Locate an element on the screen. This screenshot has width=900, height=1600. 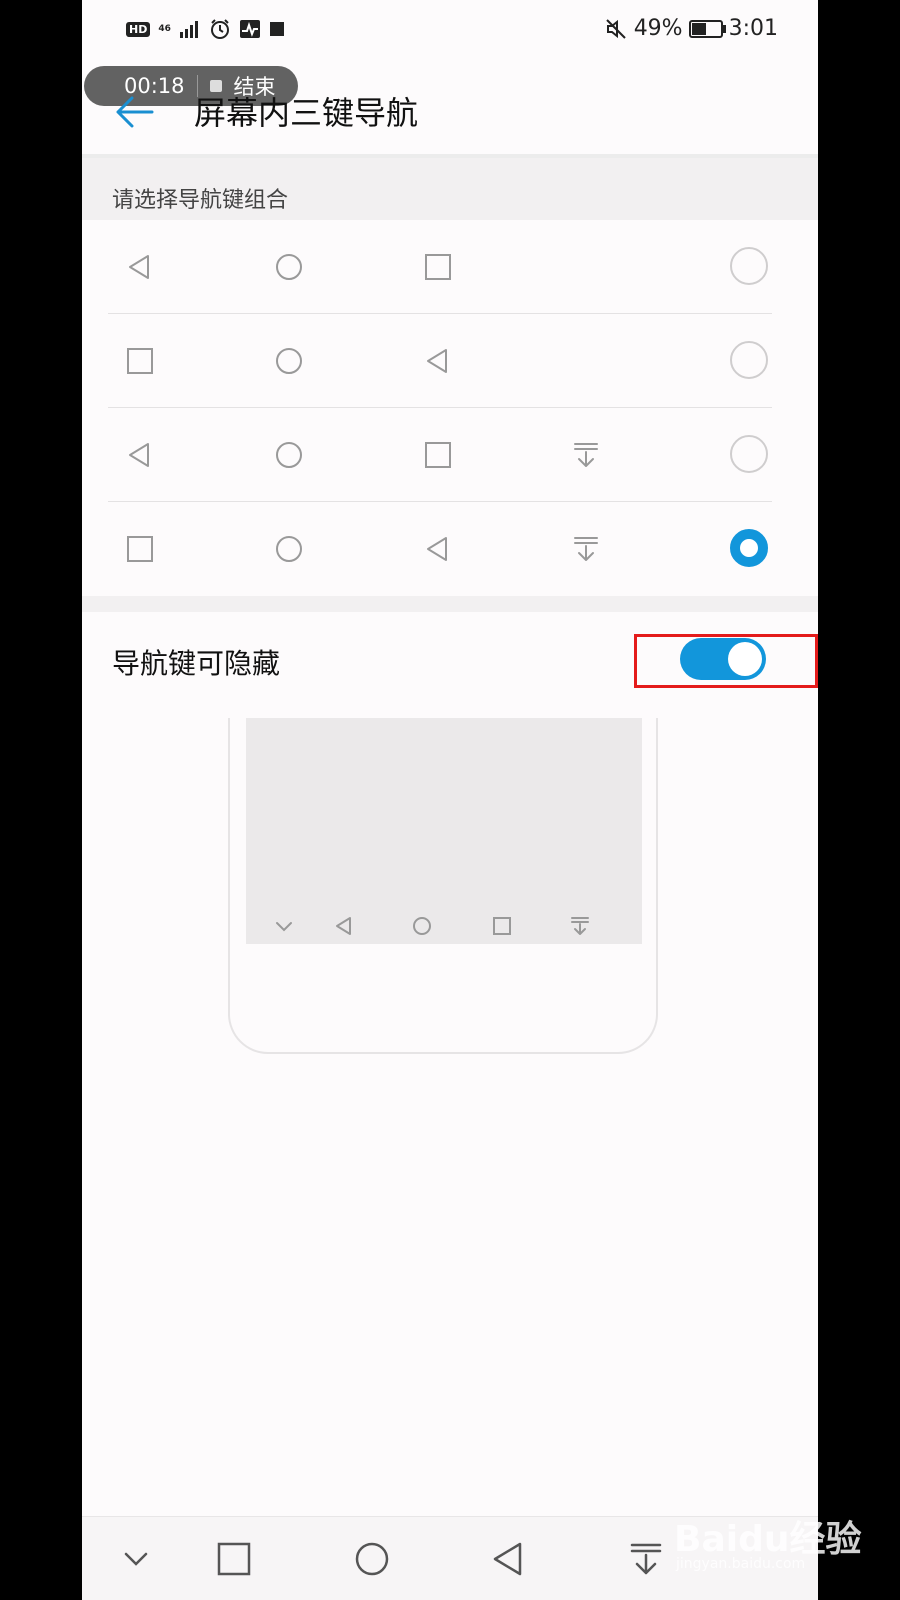
page-title: 屏幕内三键导航 is located at coordinates (306, 113).